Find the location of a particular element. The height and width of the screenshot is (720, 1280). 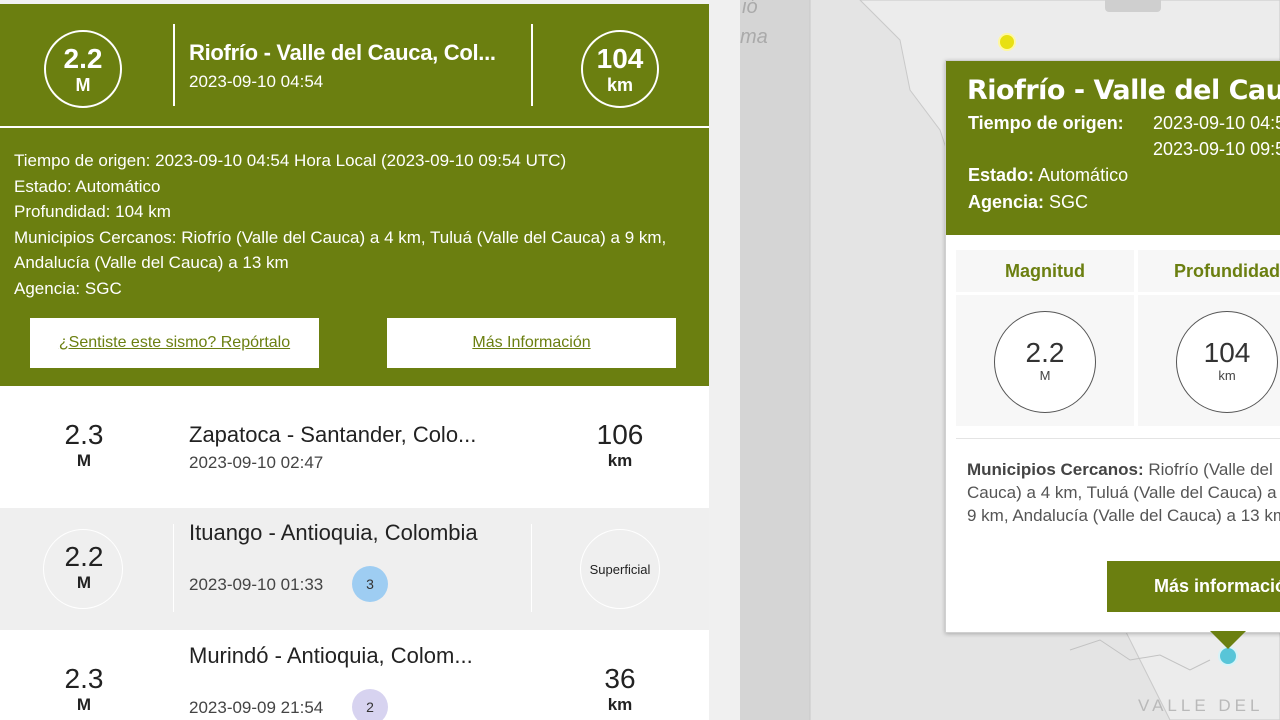

depth-header: Profundidad is located at coordinates (1209, 272).